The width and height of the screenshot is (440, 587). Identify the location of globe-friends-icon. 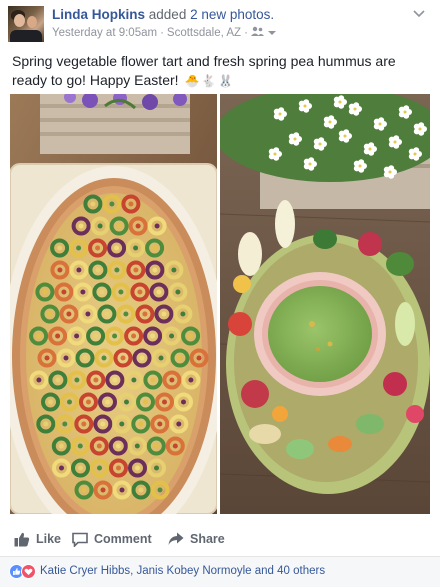
(257, 32).